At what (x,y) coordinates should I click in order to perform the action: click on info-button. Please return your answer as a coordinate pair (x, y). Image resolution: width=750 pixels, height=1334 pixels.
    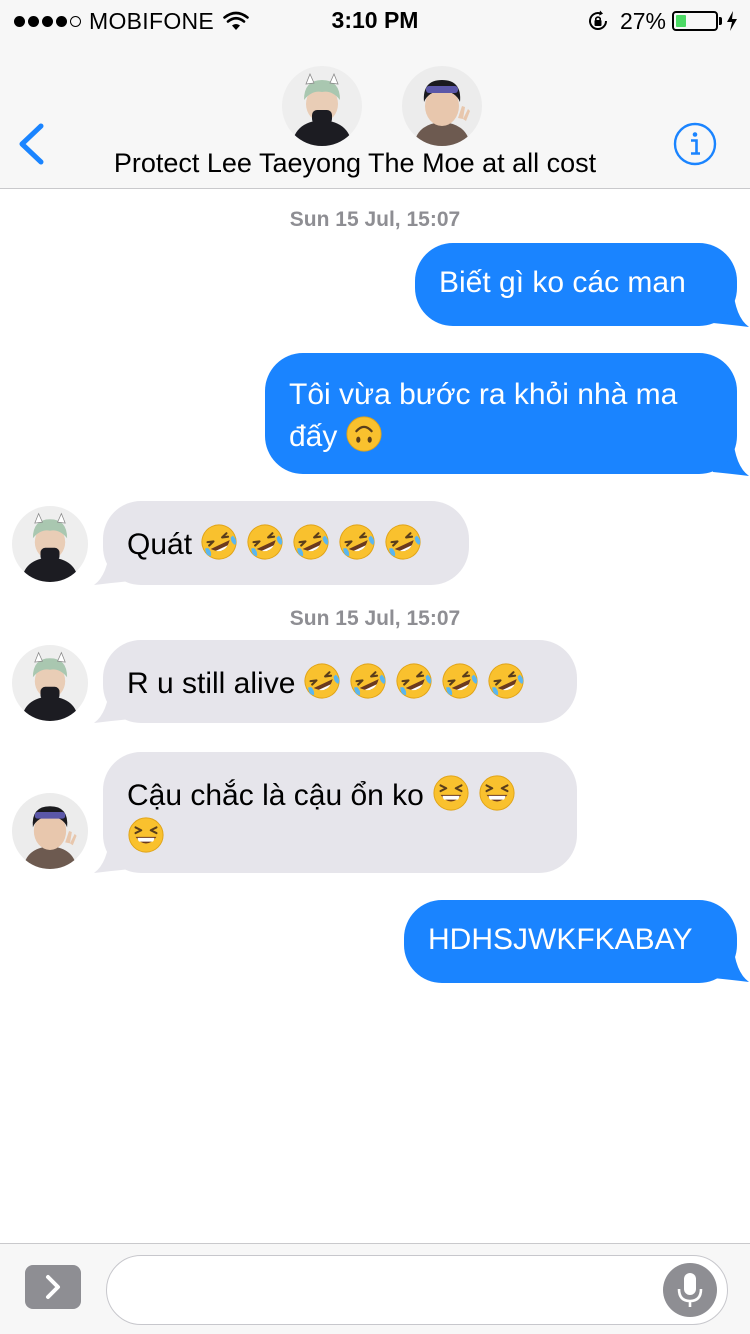
    Looking at the image, I should click on (695, 144).